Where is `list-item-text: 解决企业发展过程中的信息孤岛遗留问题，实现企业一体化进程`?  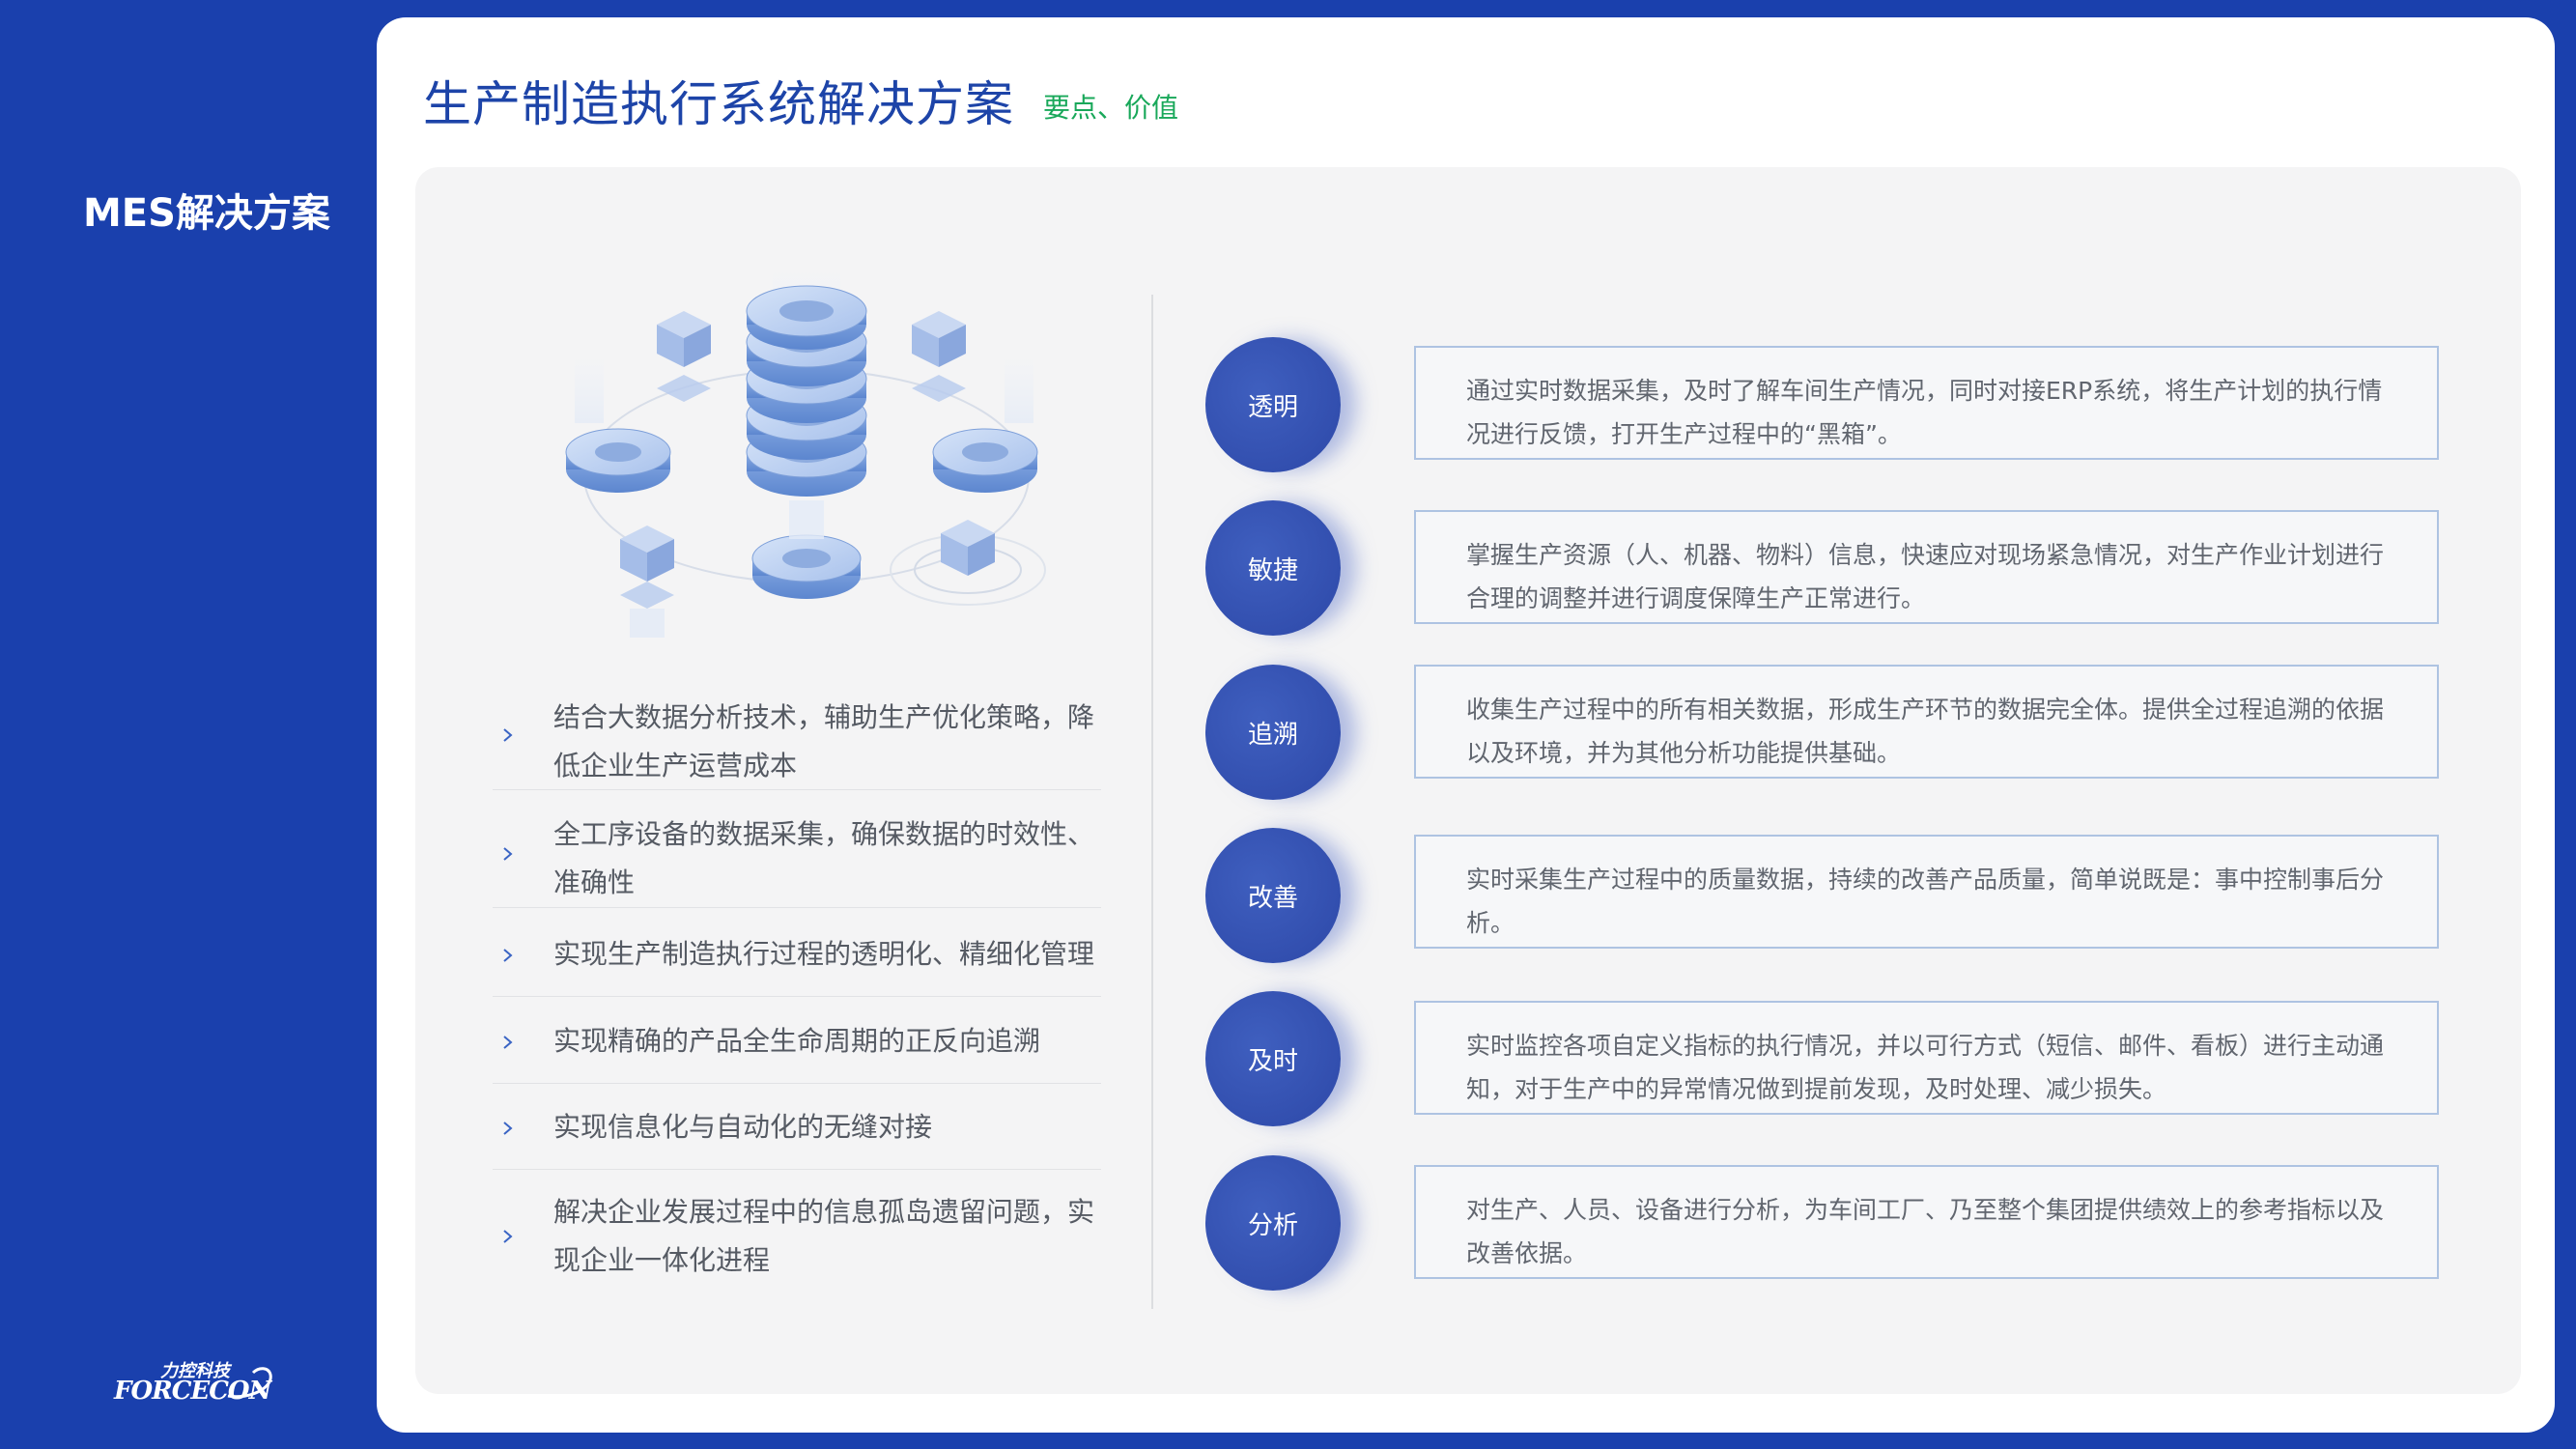
list-item-text: 解决企业发展过程中的信息孤岛遗留问题，实现企业一体化进程 is located at coordinates (824, 1236).